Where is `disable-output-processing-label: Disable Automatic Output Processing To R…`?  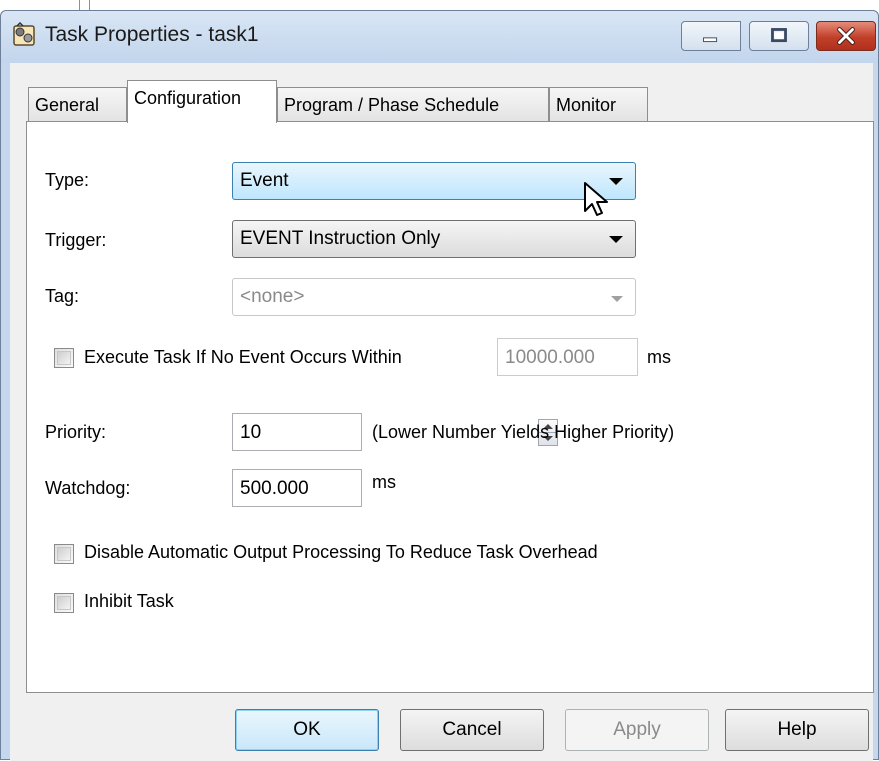 disable-output-processing-label: Disable Automatic Output Processing To R… is located at coordinates (341, 552).